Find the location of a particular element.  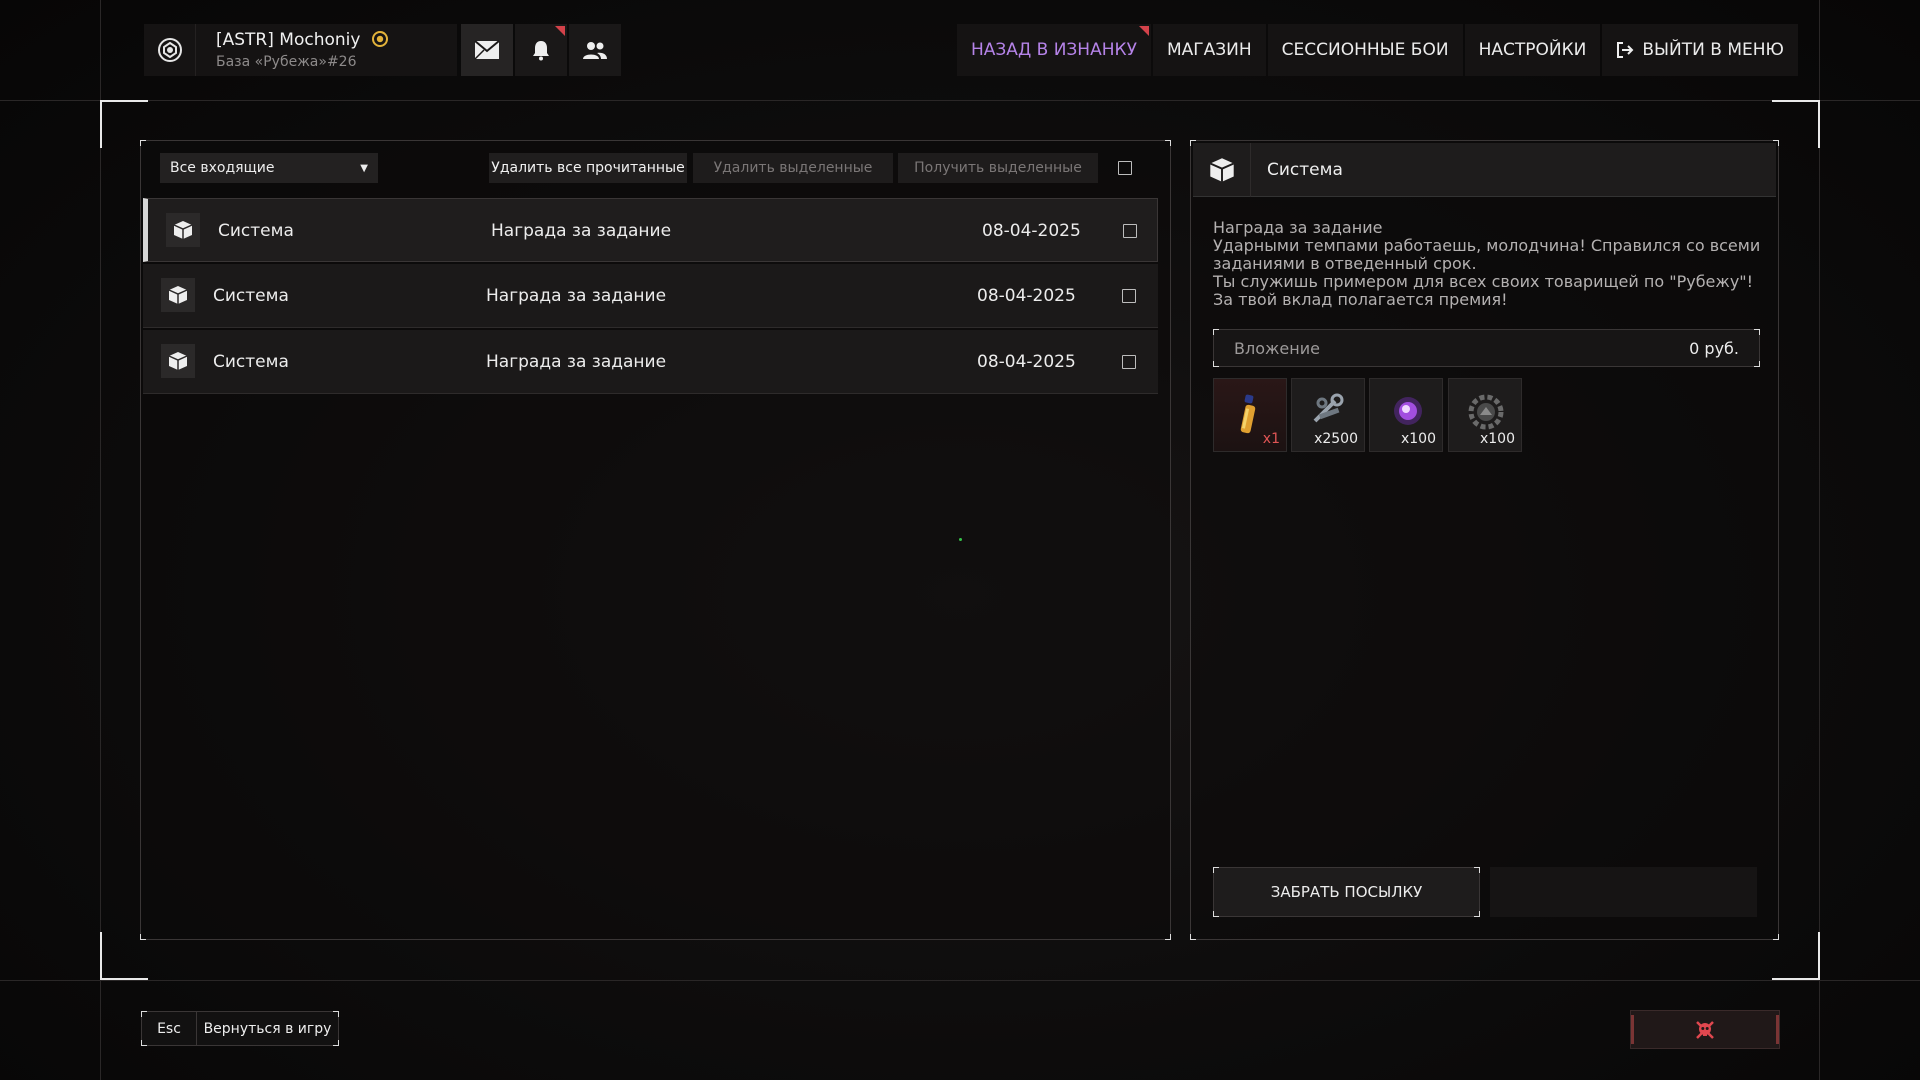

mail-body-line: За твой вклад полагается премия! is located at coordinates (1360, 299).